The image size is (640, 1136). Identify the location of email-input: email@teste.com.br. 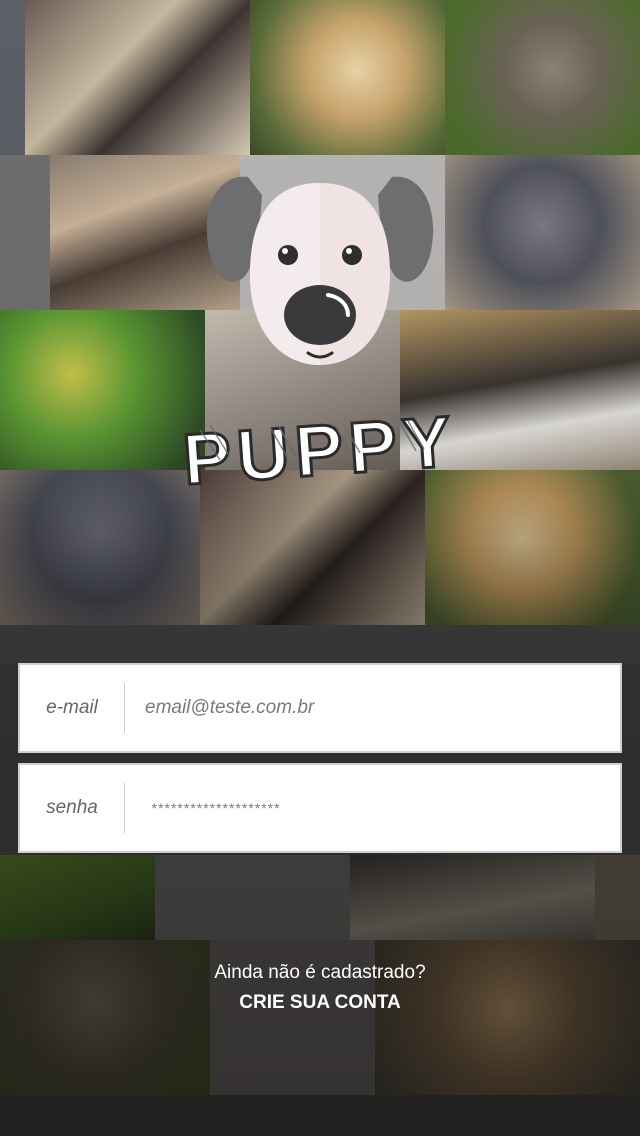
(372, 708).